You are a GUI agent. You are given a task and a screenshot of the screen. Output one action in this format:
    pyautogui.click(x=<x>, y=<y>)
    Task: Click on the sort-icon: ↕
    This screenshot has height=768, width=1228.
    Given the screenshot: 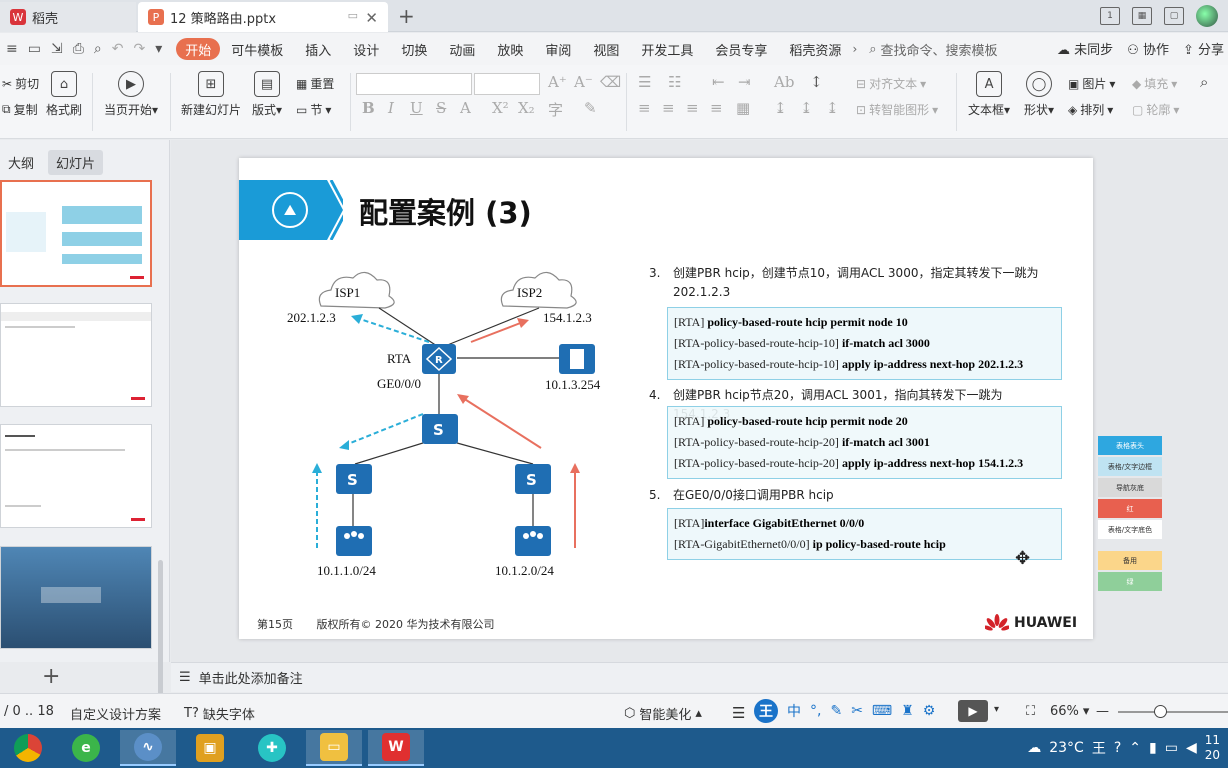 What is the action you would take?
    pyautogui.click(x=816, y=82)
    